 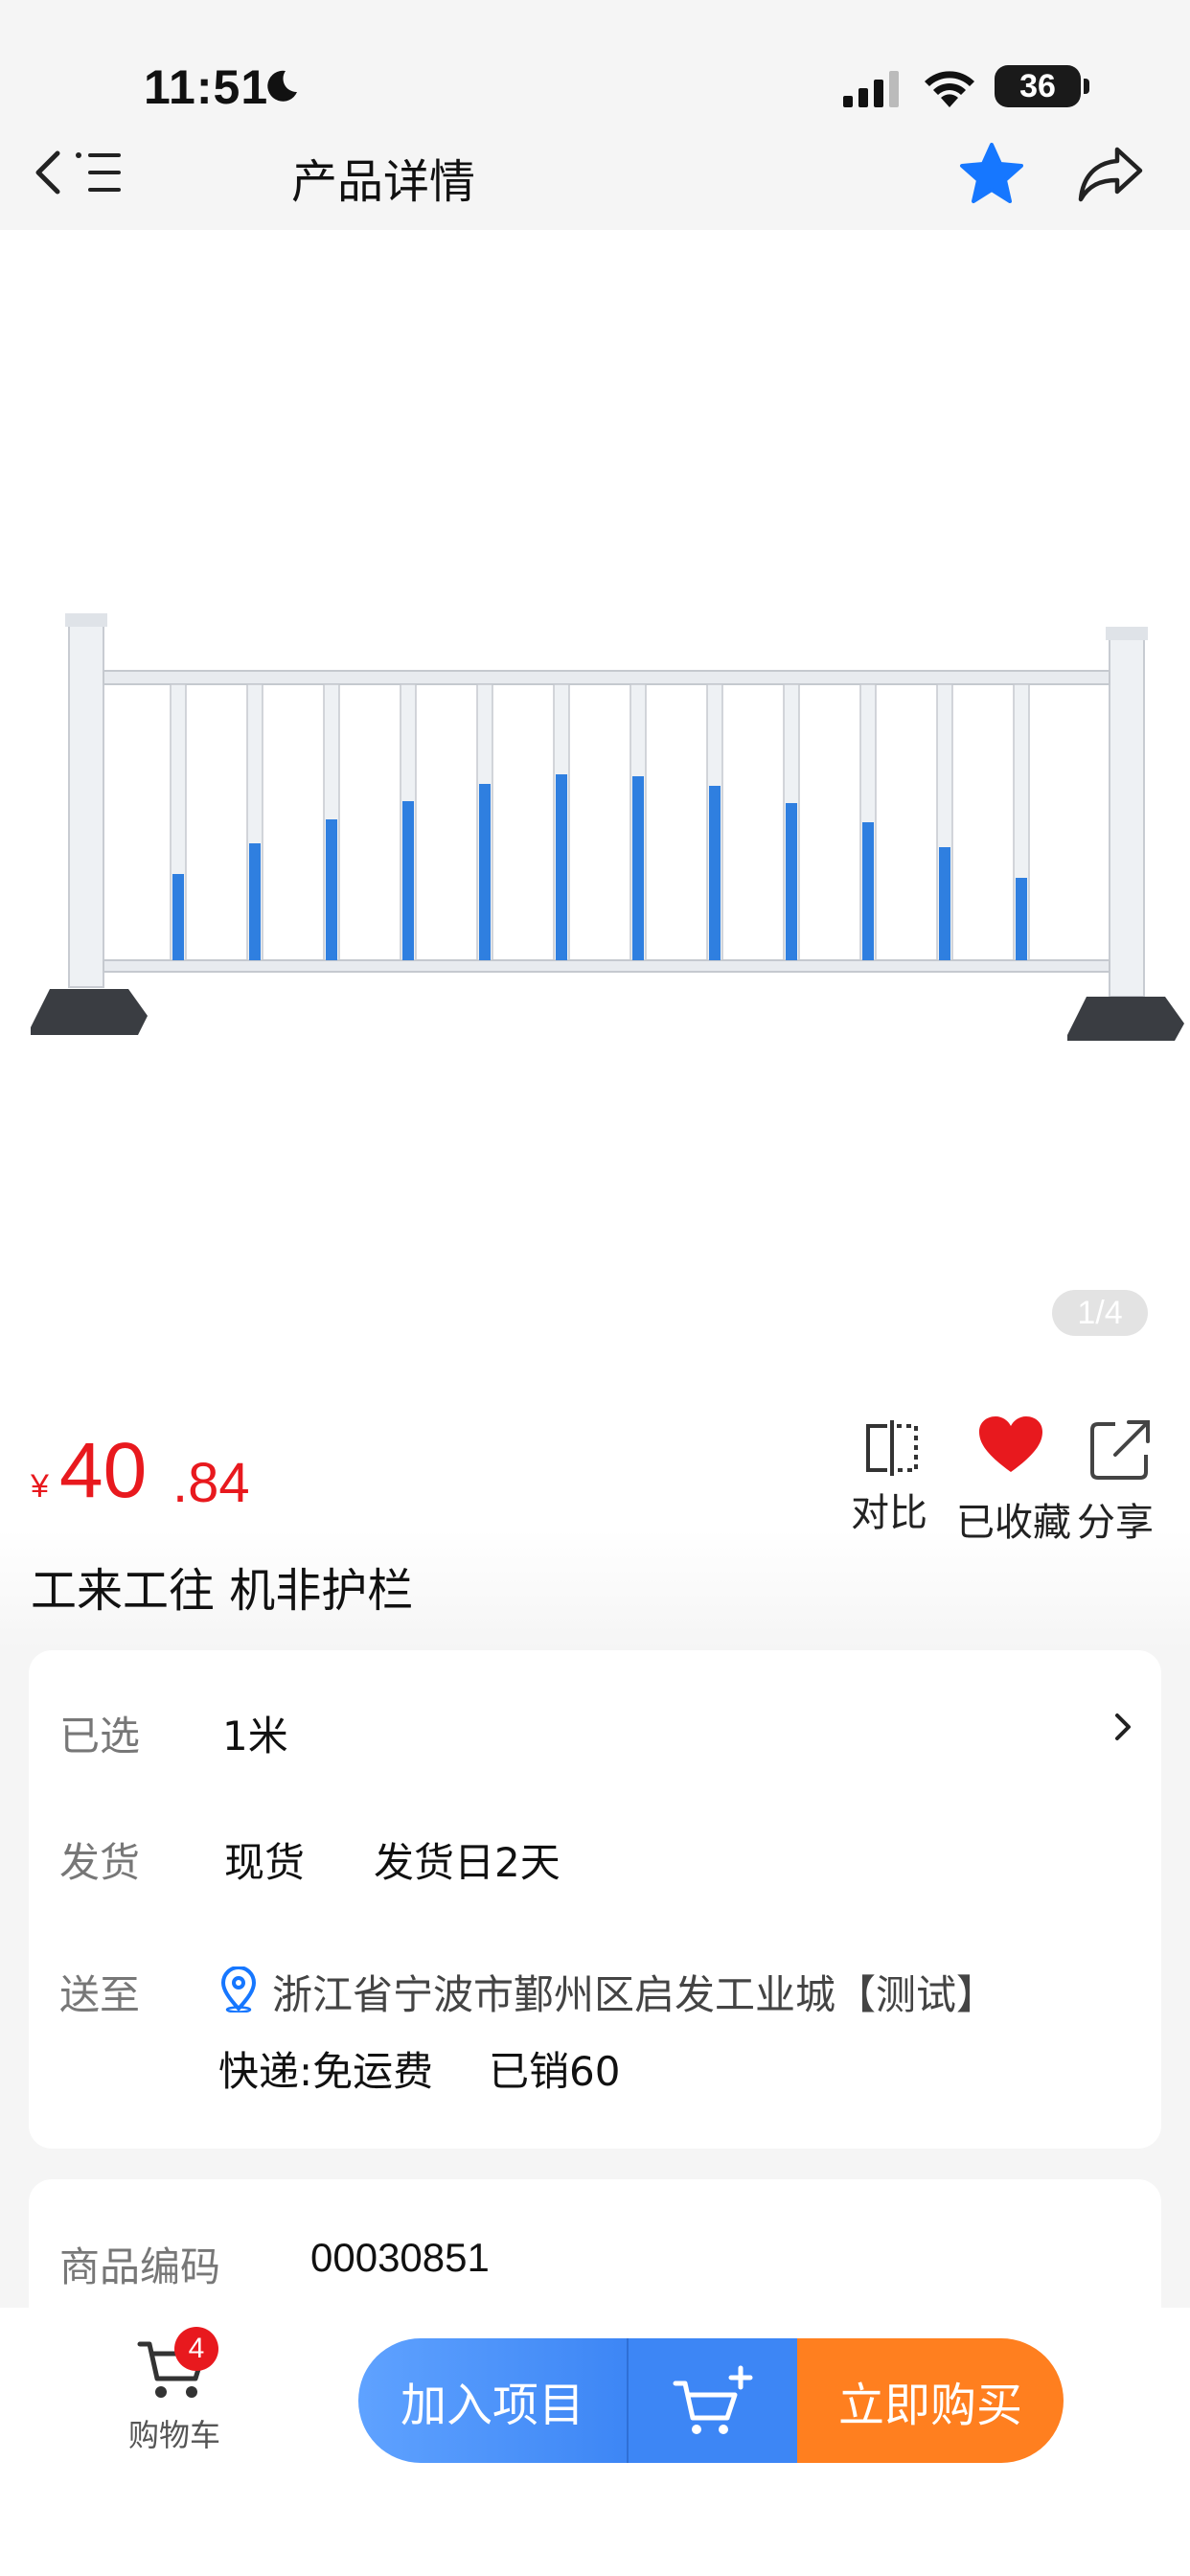 I want to click on moon-icon, so click(x=282, y=86).